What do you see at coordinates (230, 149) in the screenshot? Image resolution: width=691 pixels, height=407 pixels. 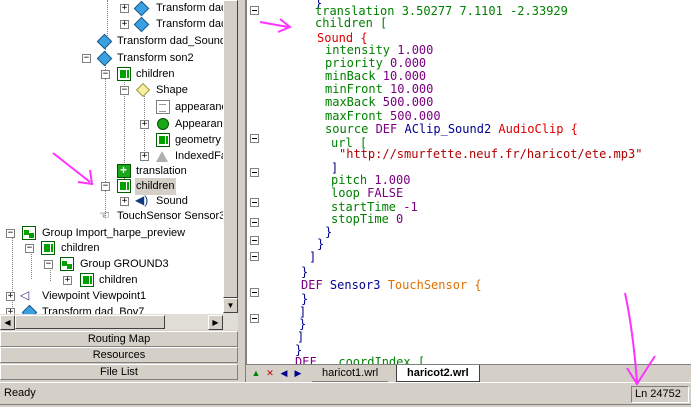 I see `tree-vertical-scroll-thumb` at bounding box center [230, 149].